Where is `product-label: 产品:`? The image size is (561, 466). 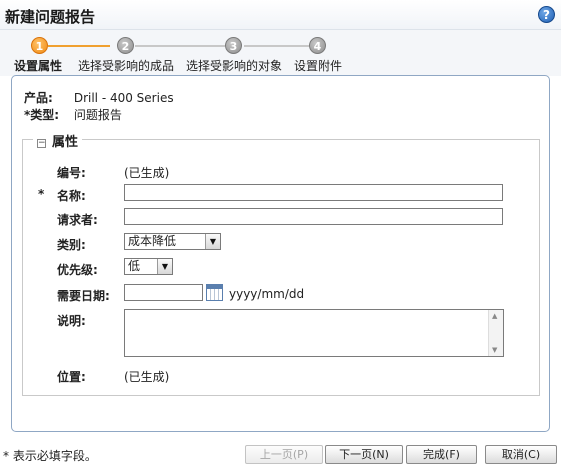
product-label: 产品: is located at coordinates (38, 98).